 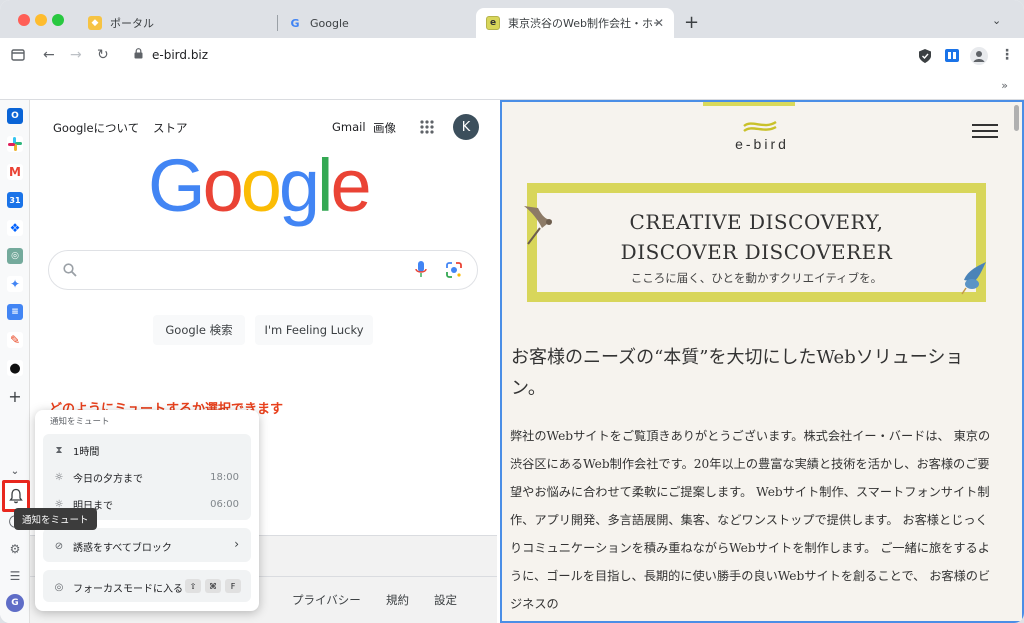 I want to click on focus-mode-button: ◎ フォーカスモードに入る ⇧ ⌘ F, so click(x=147, y=586).